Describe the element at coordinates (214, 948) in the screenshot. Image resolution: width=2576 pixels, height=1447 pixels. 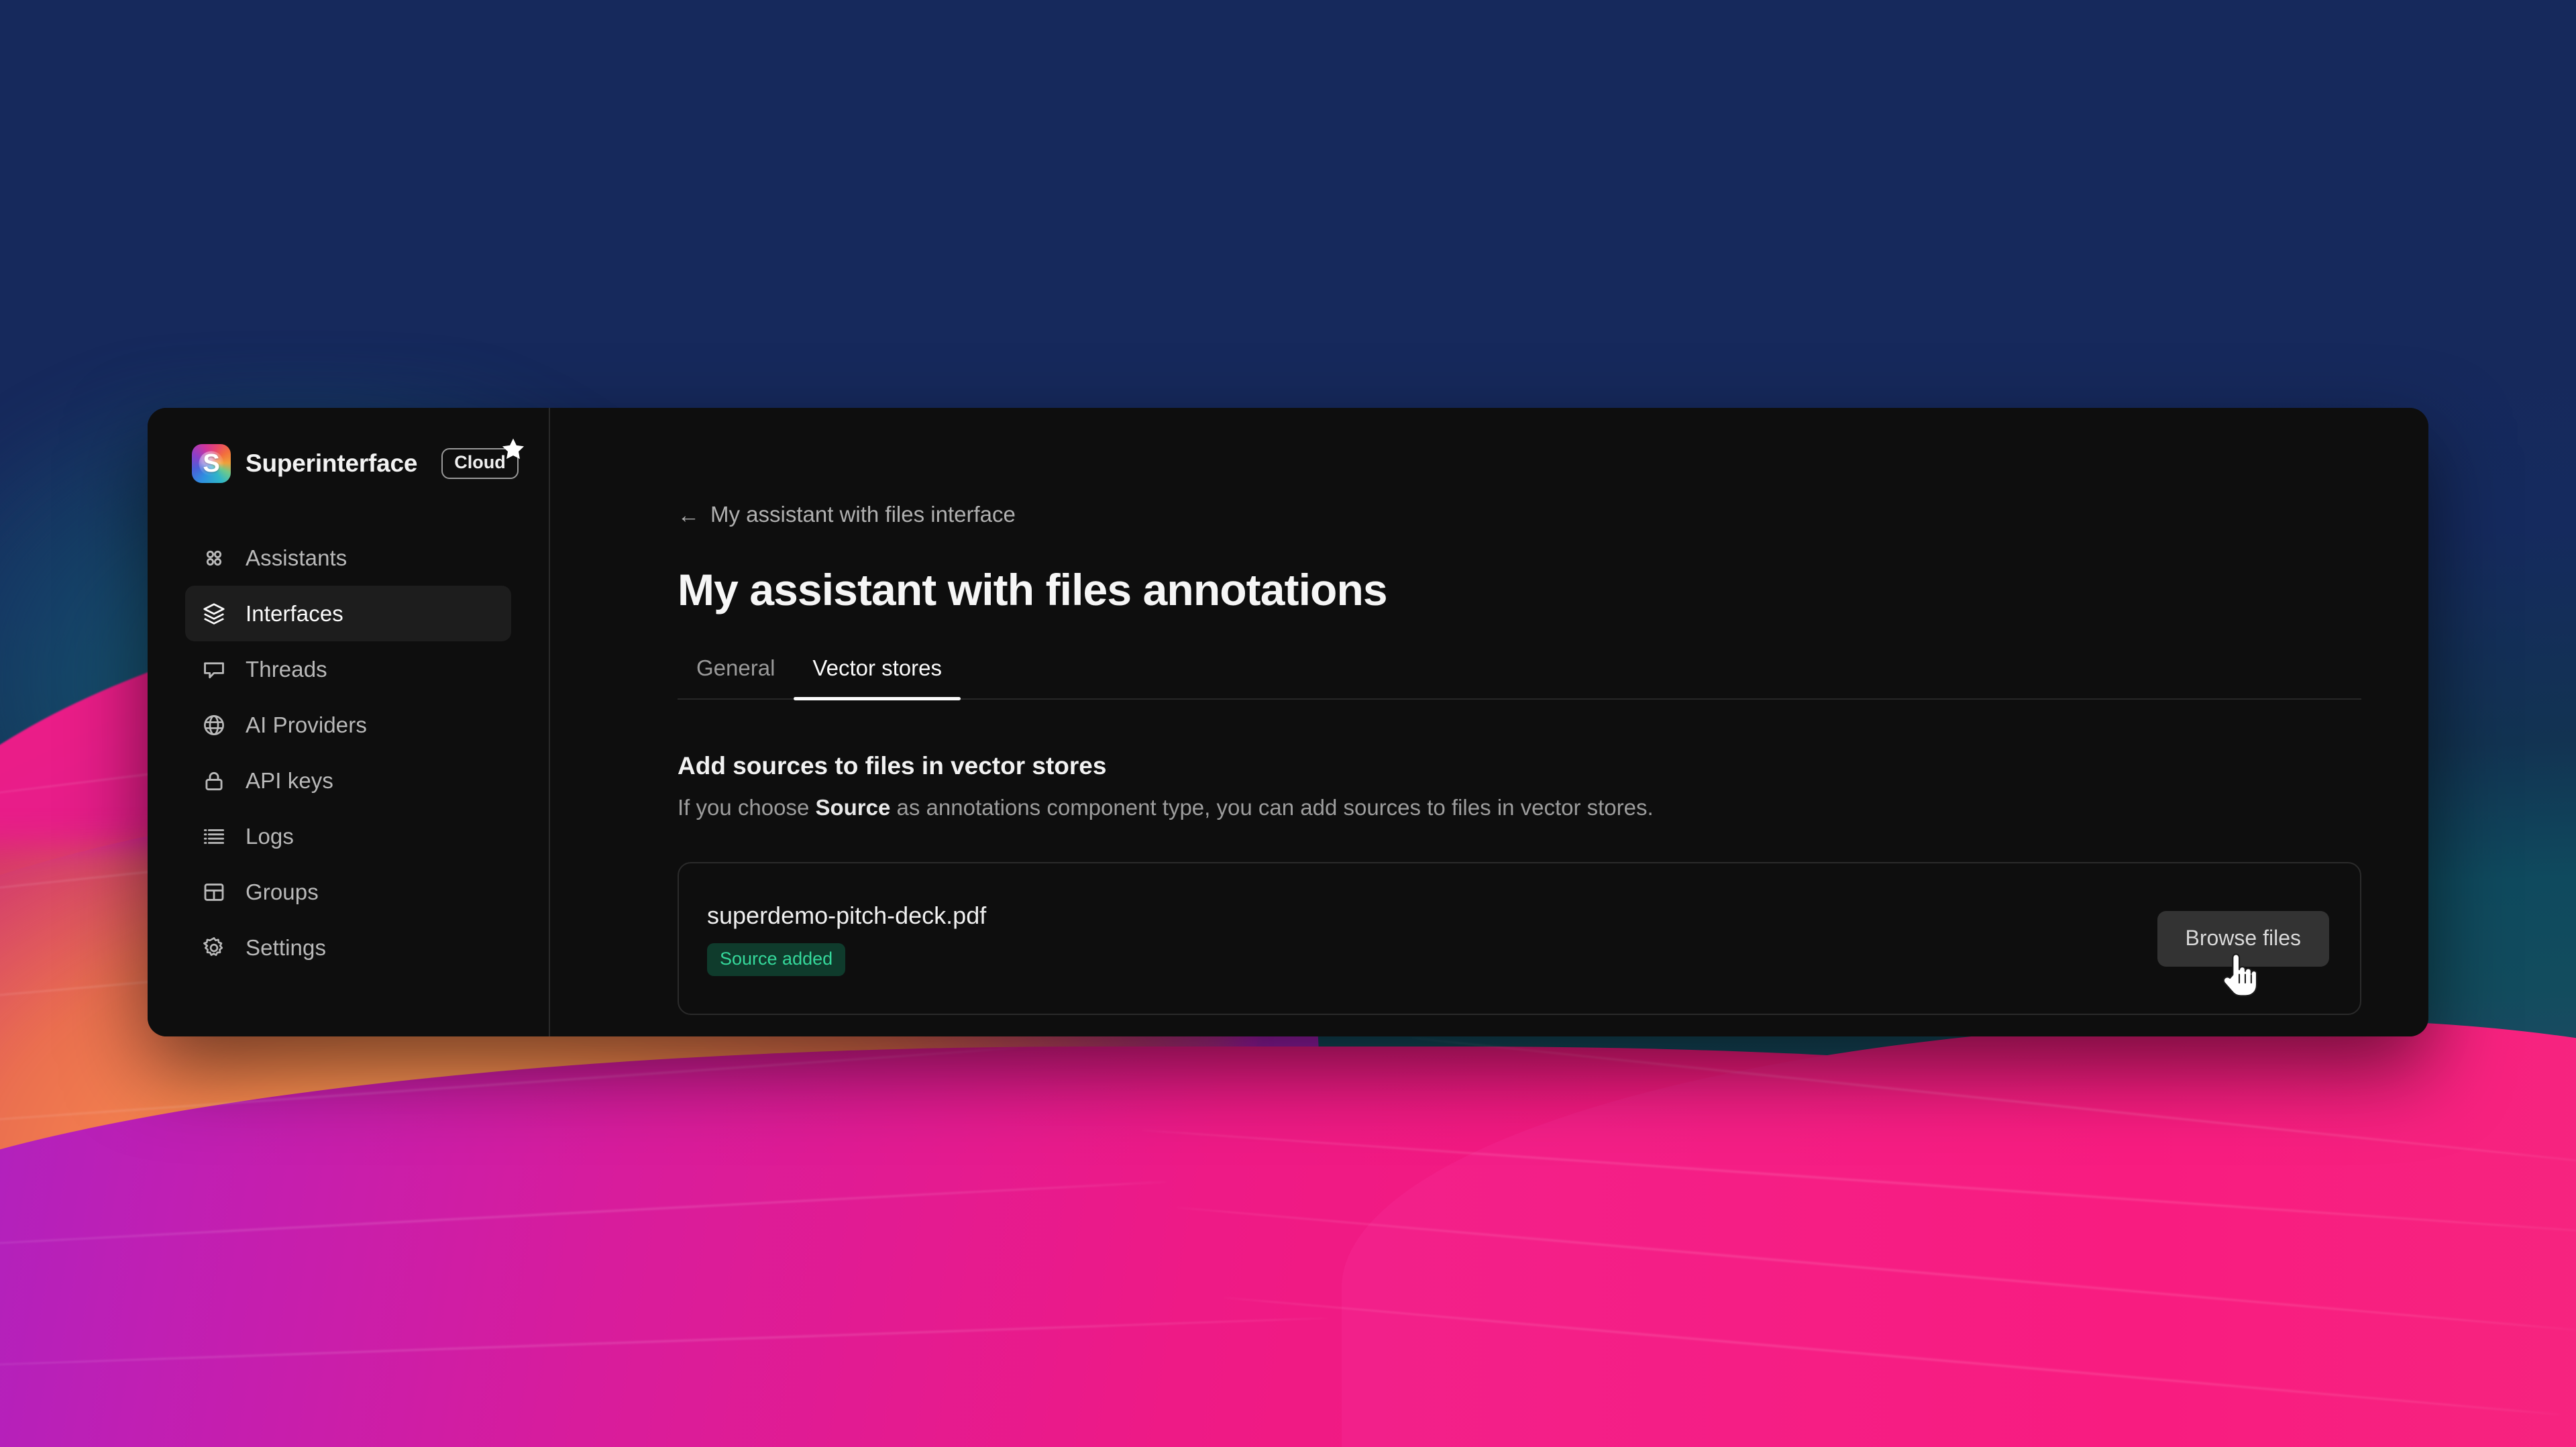
I see `gear-icon` at that location.